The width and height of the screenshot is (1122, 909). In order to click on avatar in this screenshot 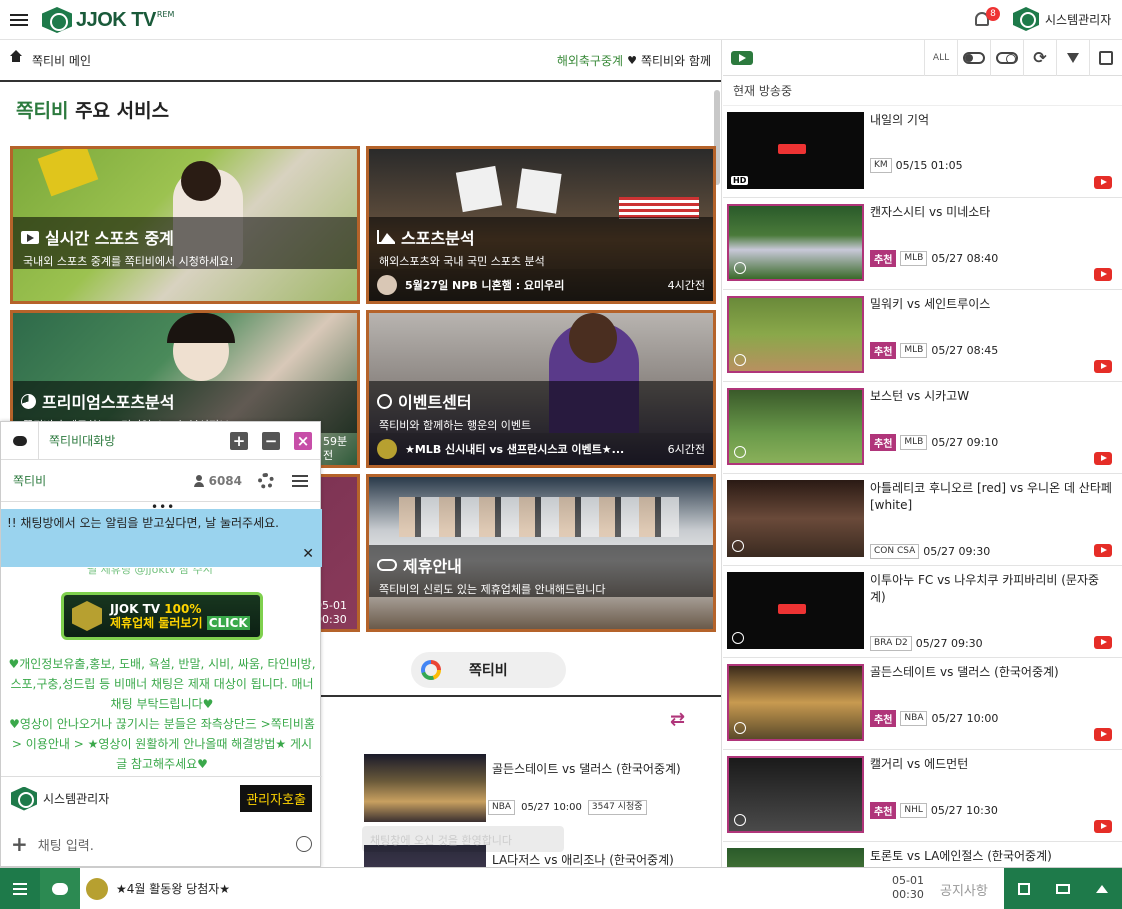, I will do `click(1026, 19)`.